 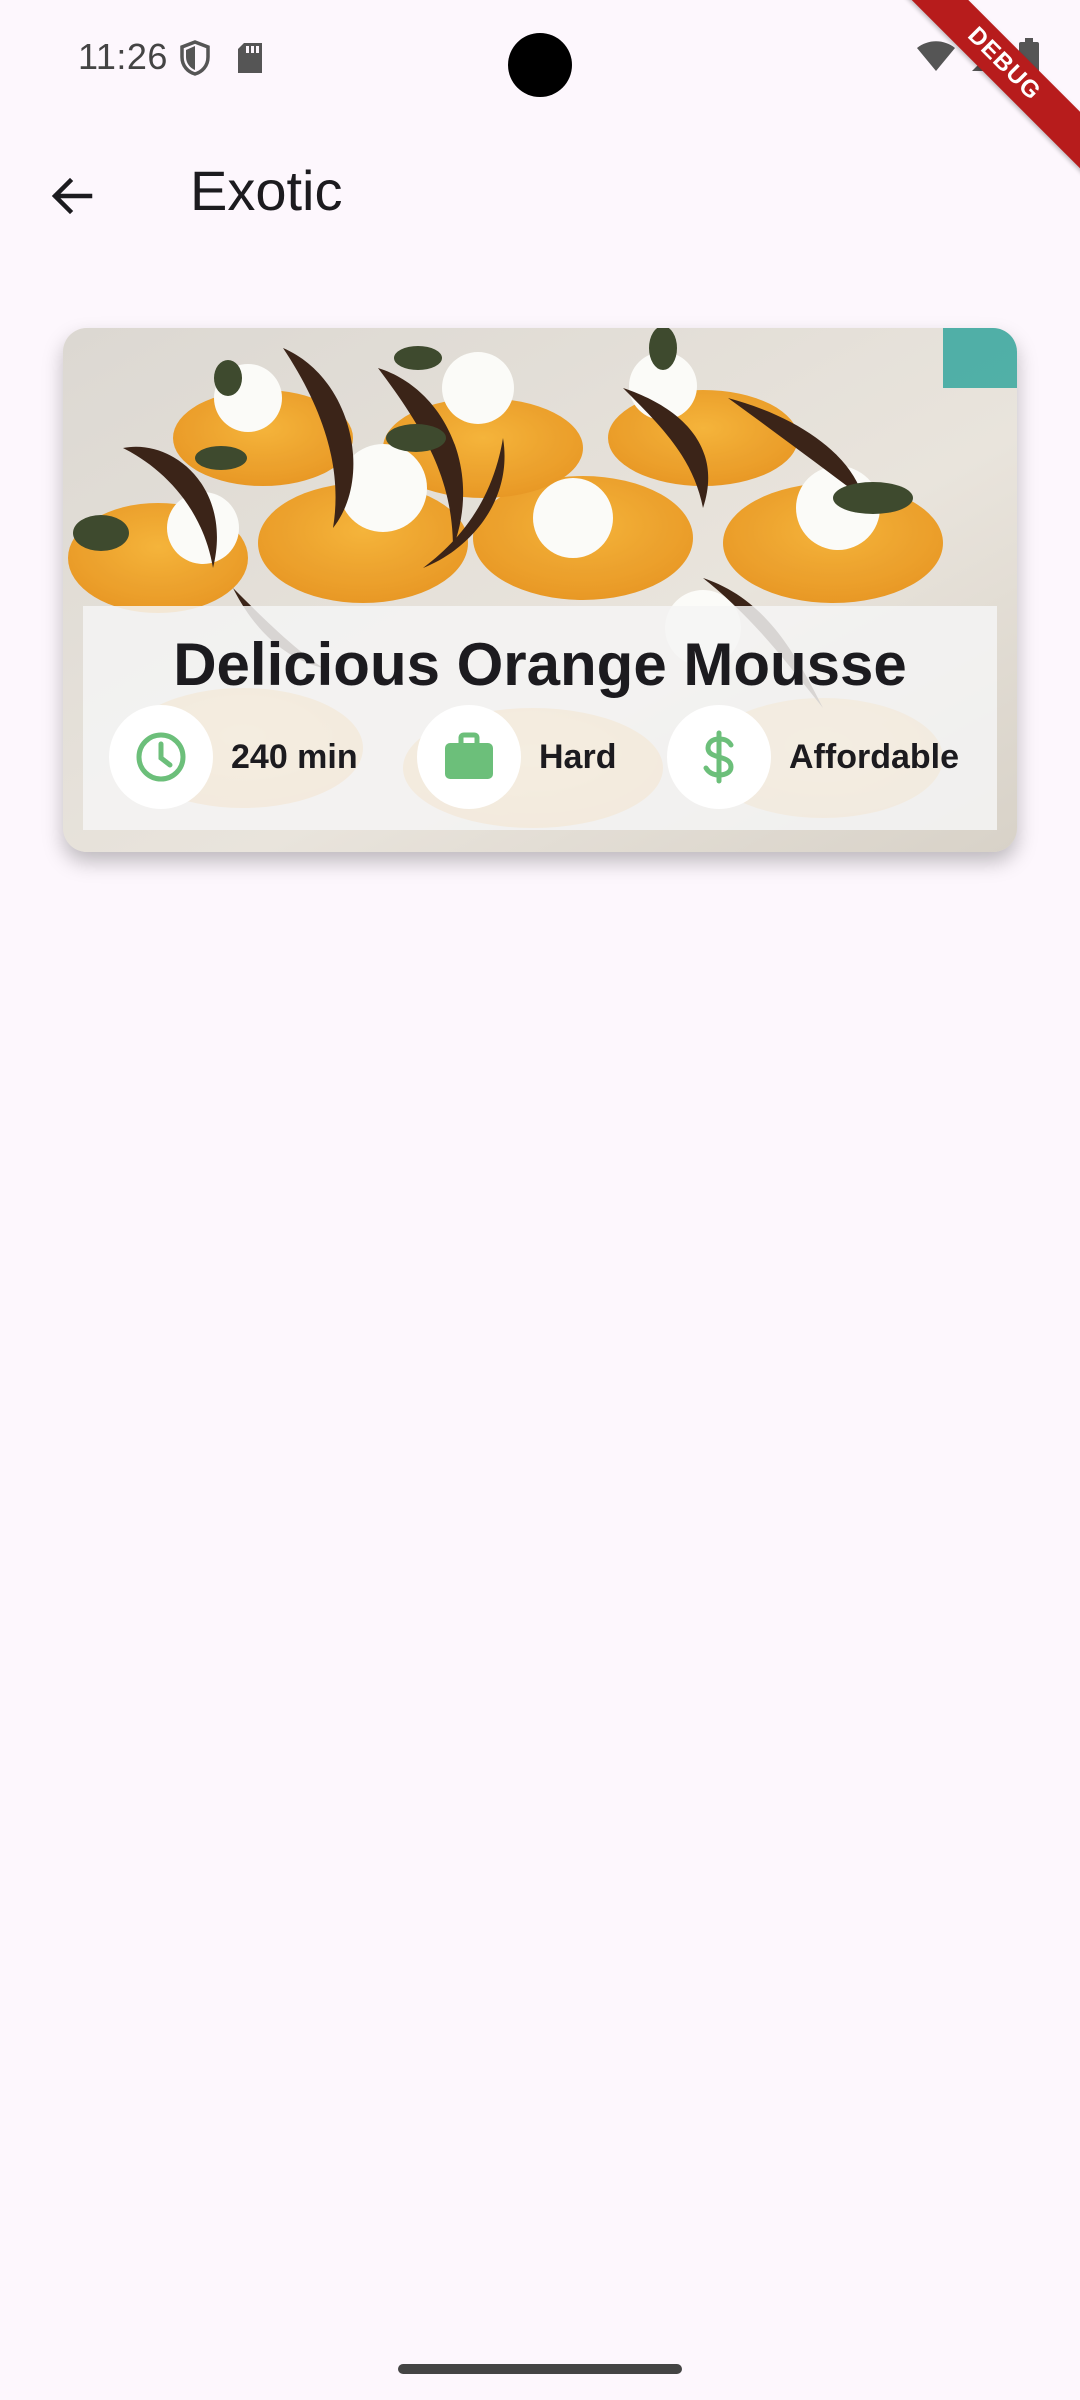 I want to click on trait-affordability: Affordable, so click(x=813, y=757).